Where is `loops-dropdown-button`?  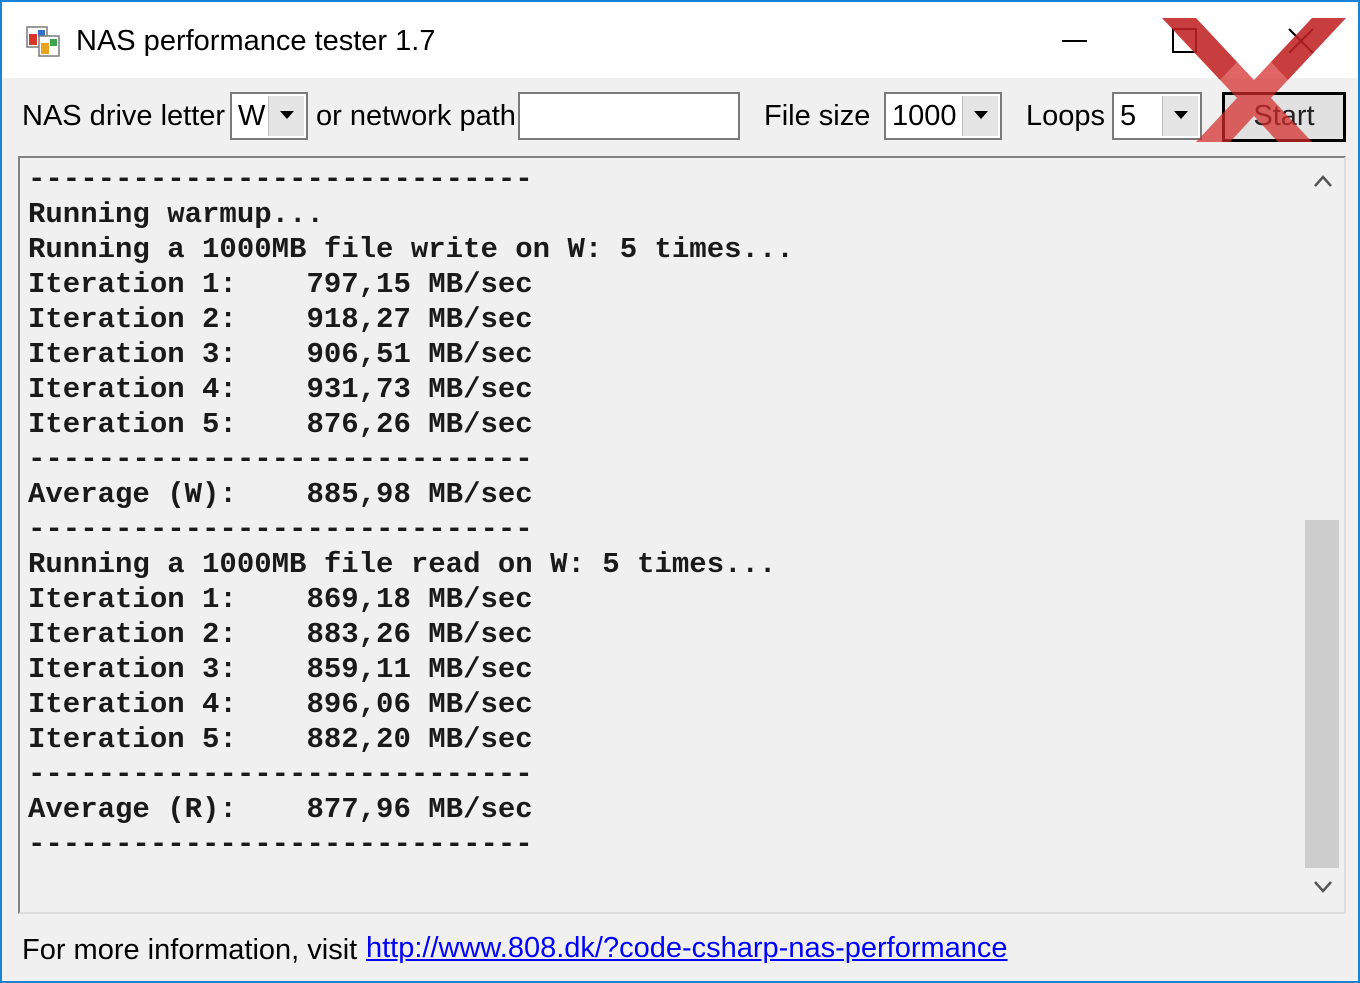 loops-dropdown-button is located at coordinates (1180, 116).